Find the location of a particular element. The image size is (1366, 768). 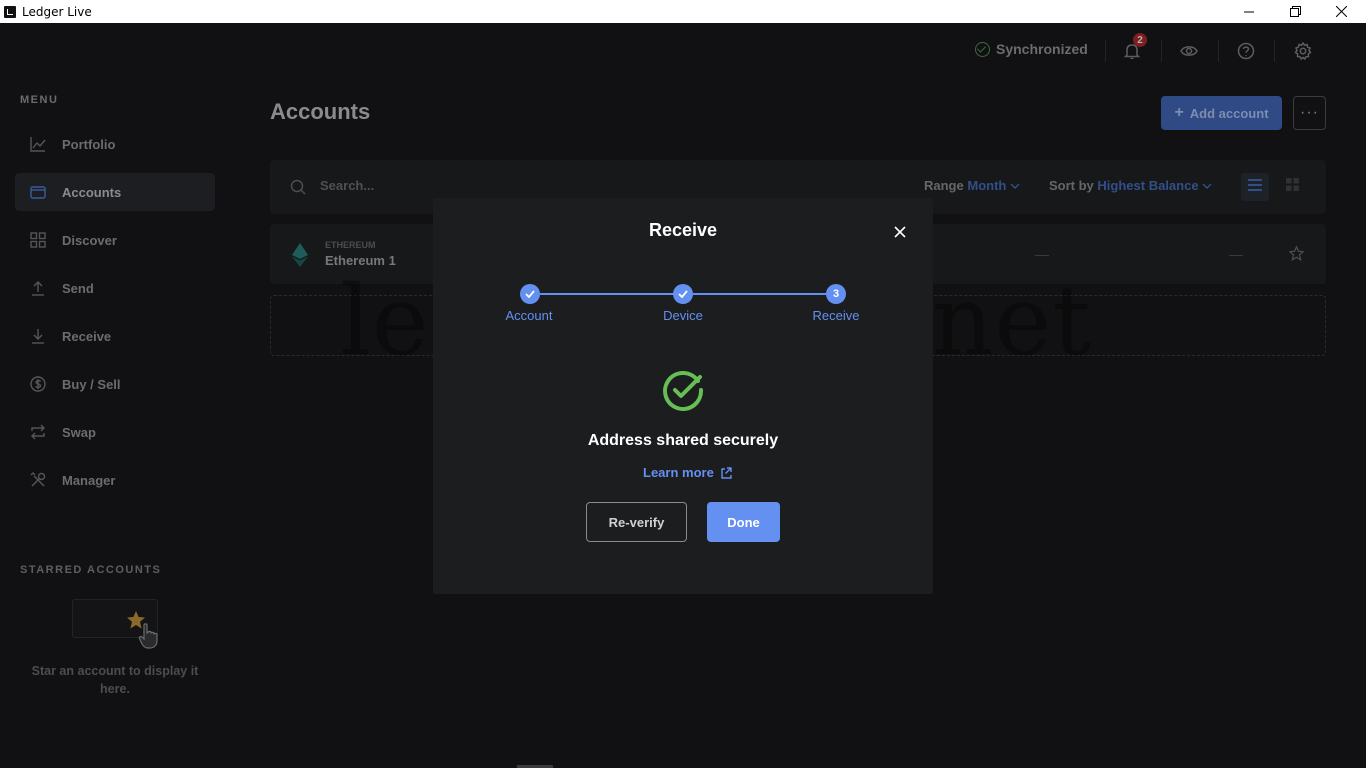

download-icon is located at coordinates (38, 336).